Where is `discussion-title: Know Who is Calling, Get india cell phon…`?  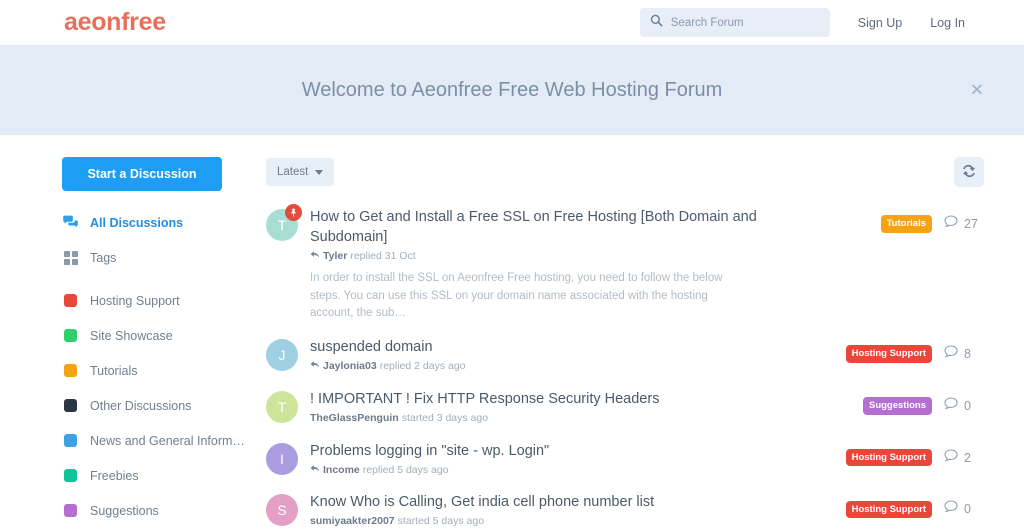
discussion-title: Know Who is Calling, Get india cell phon… is located at coordinates (560, 502).